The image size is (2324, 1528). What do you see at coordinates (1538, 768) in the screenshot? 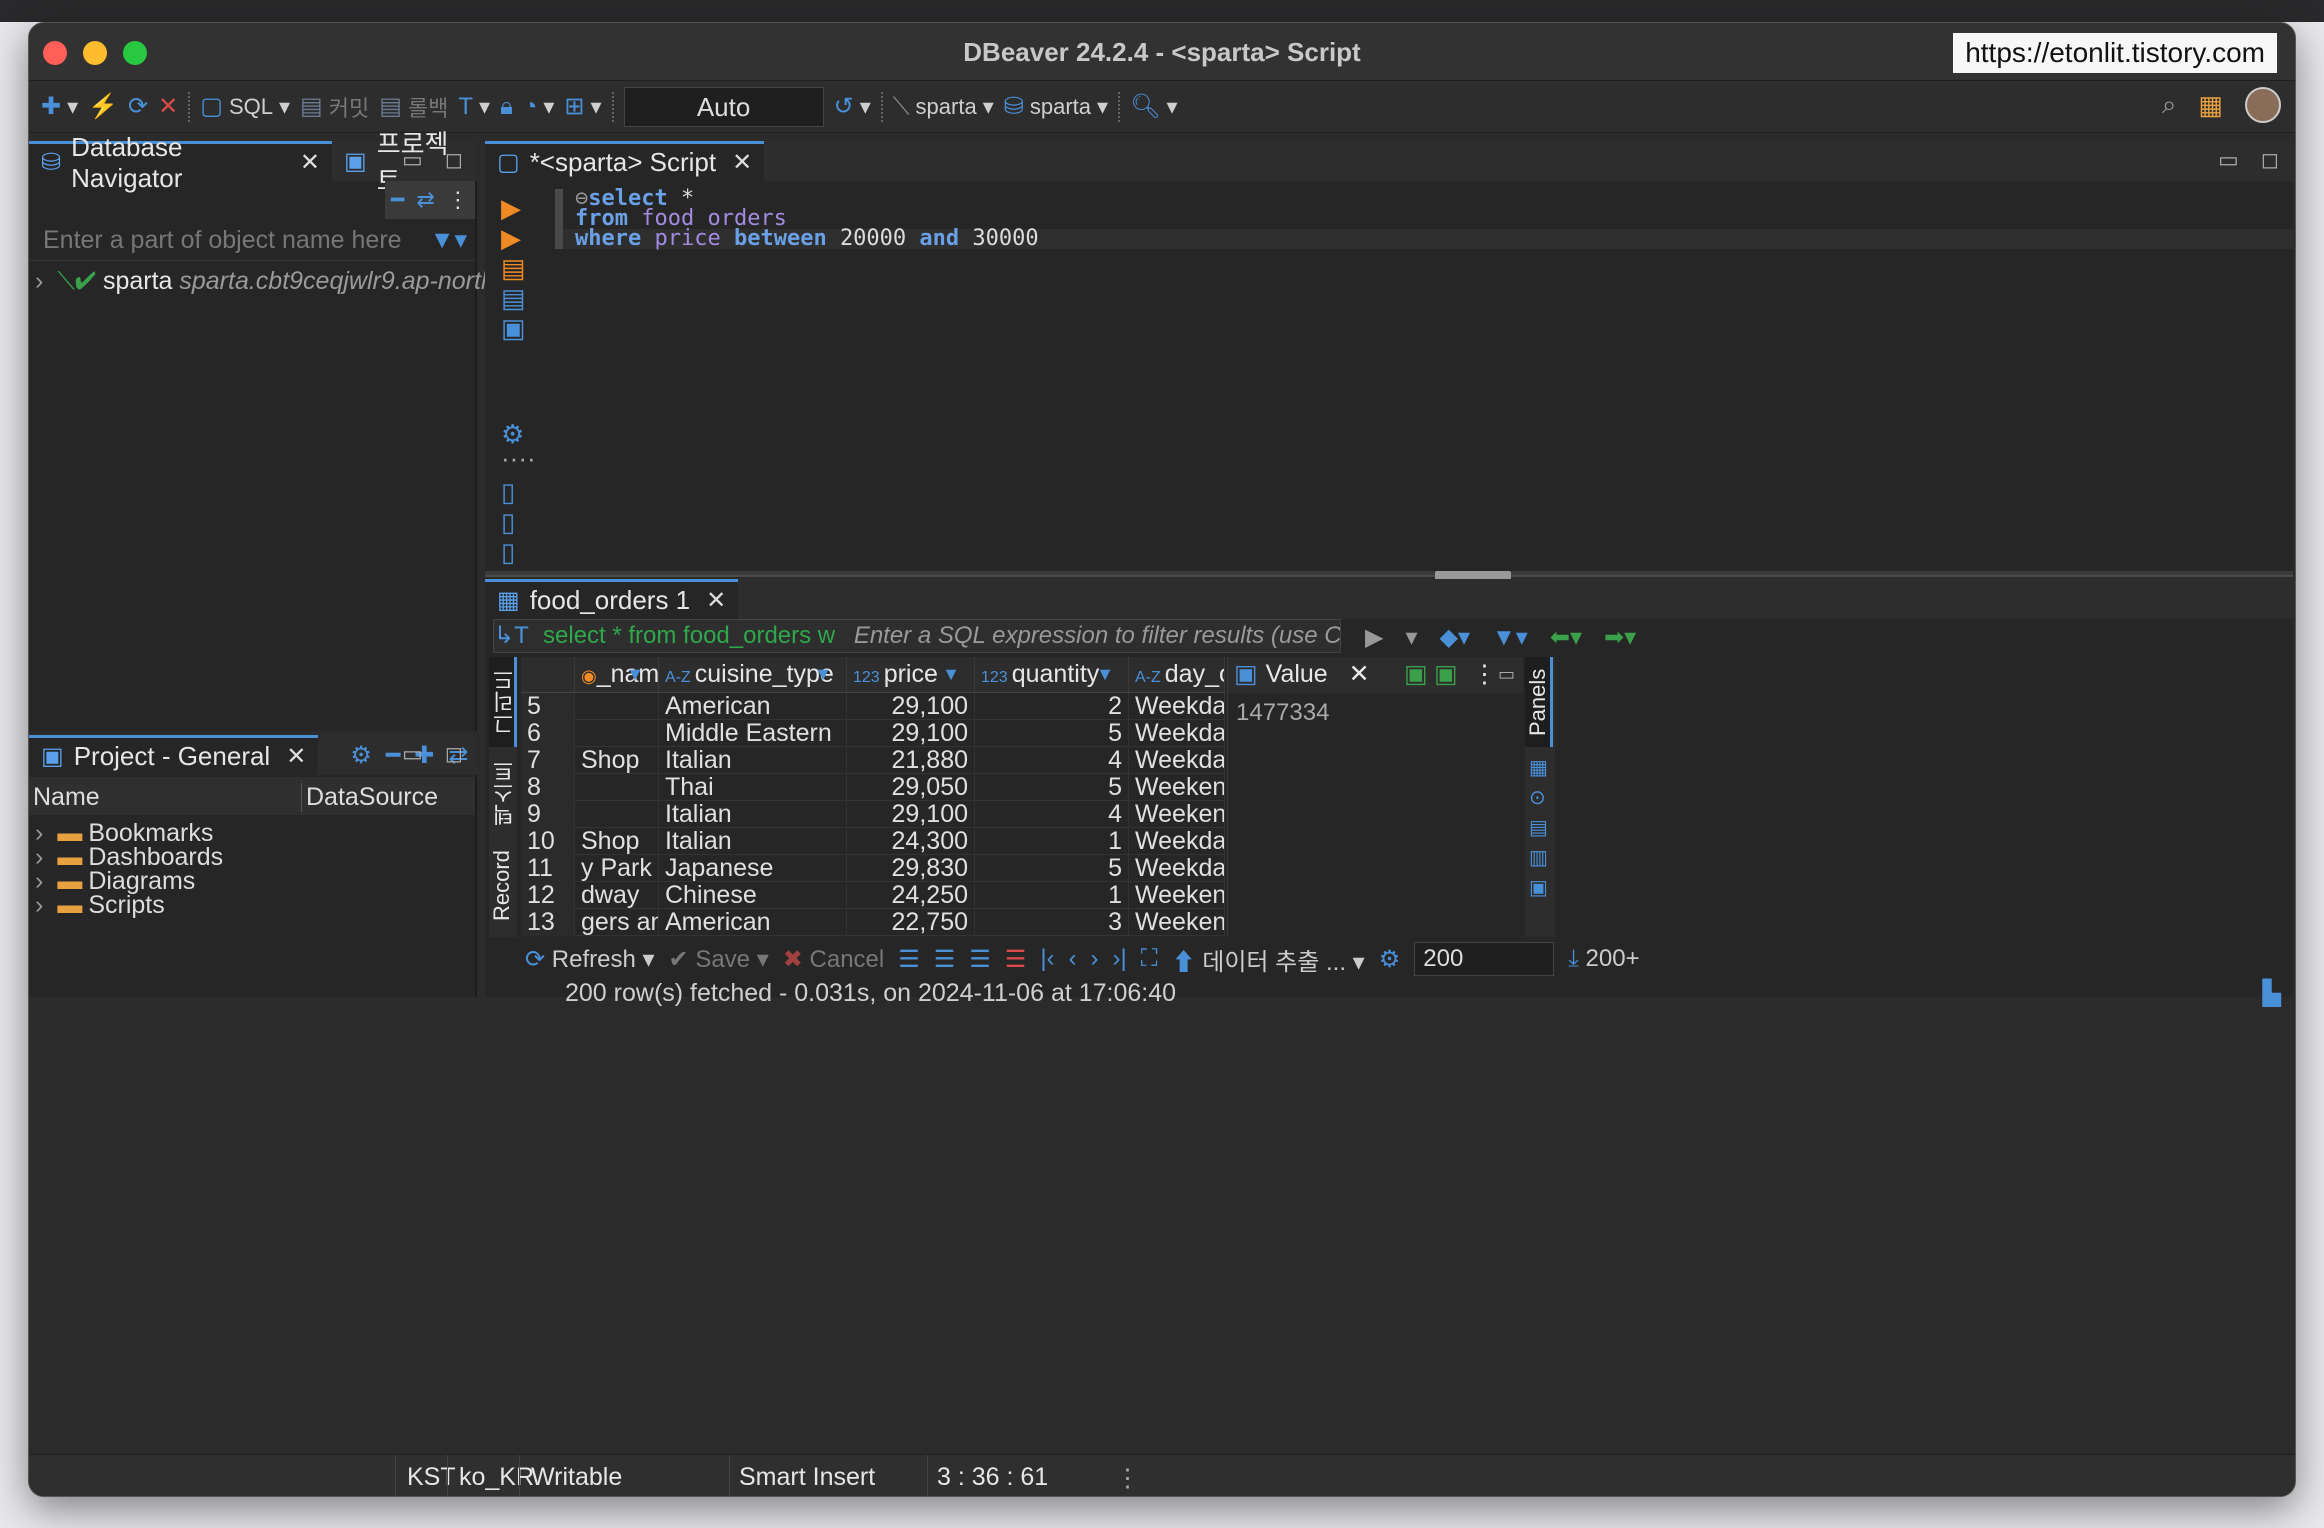
I see `metadata-icon: ▦` at bounding box center [1538, 768].